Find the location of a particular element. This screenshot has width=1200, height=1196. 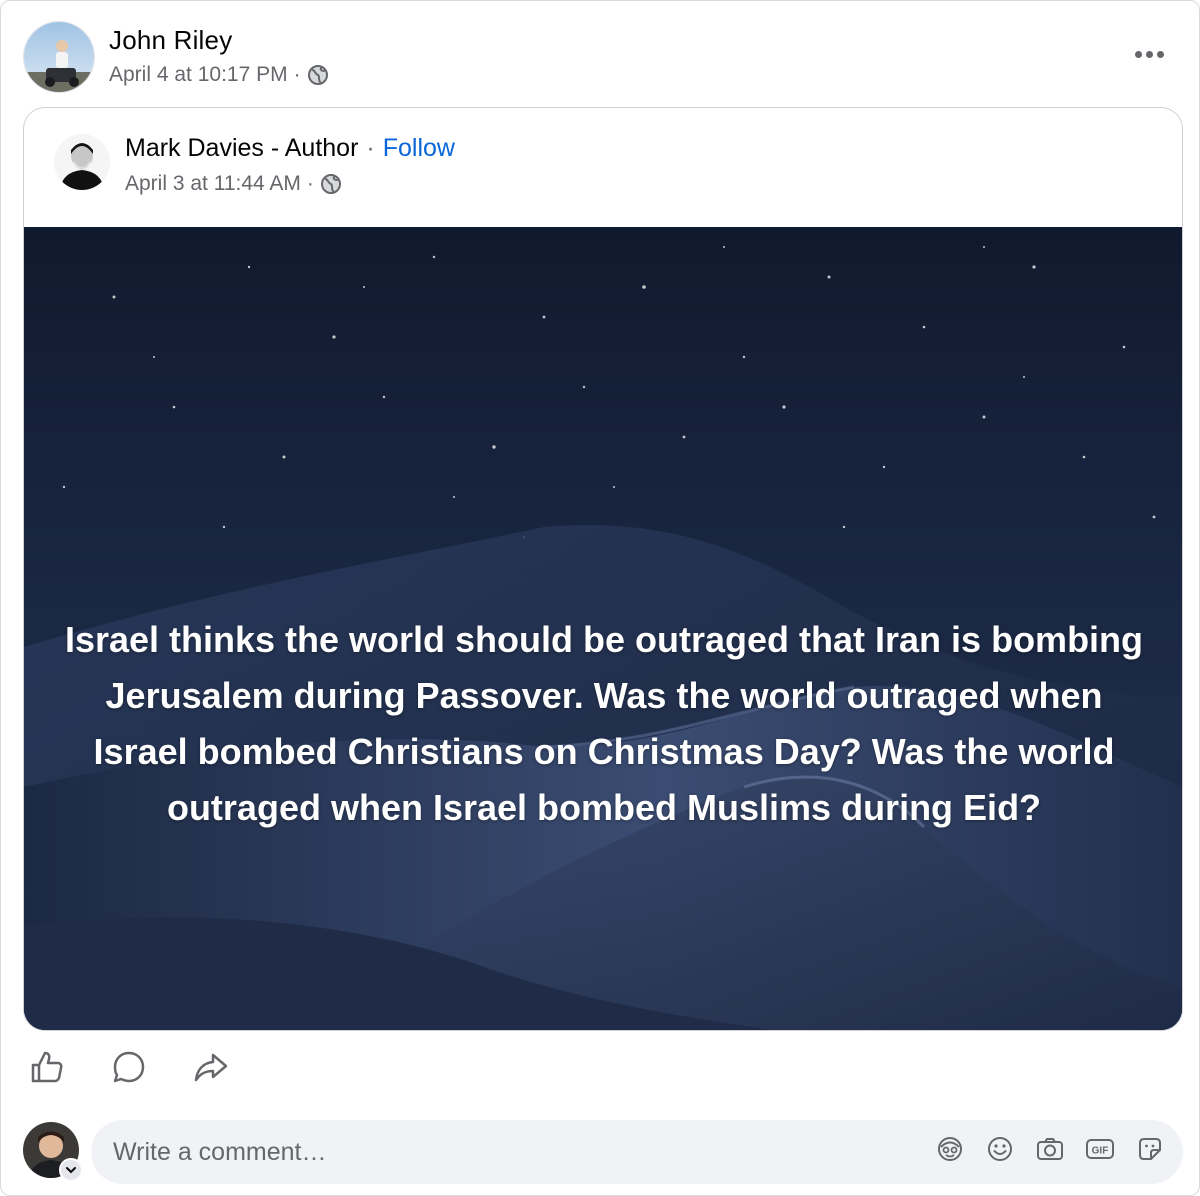

post-actions is located at coordinates (129, 1067).